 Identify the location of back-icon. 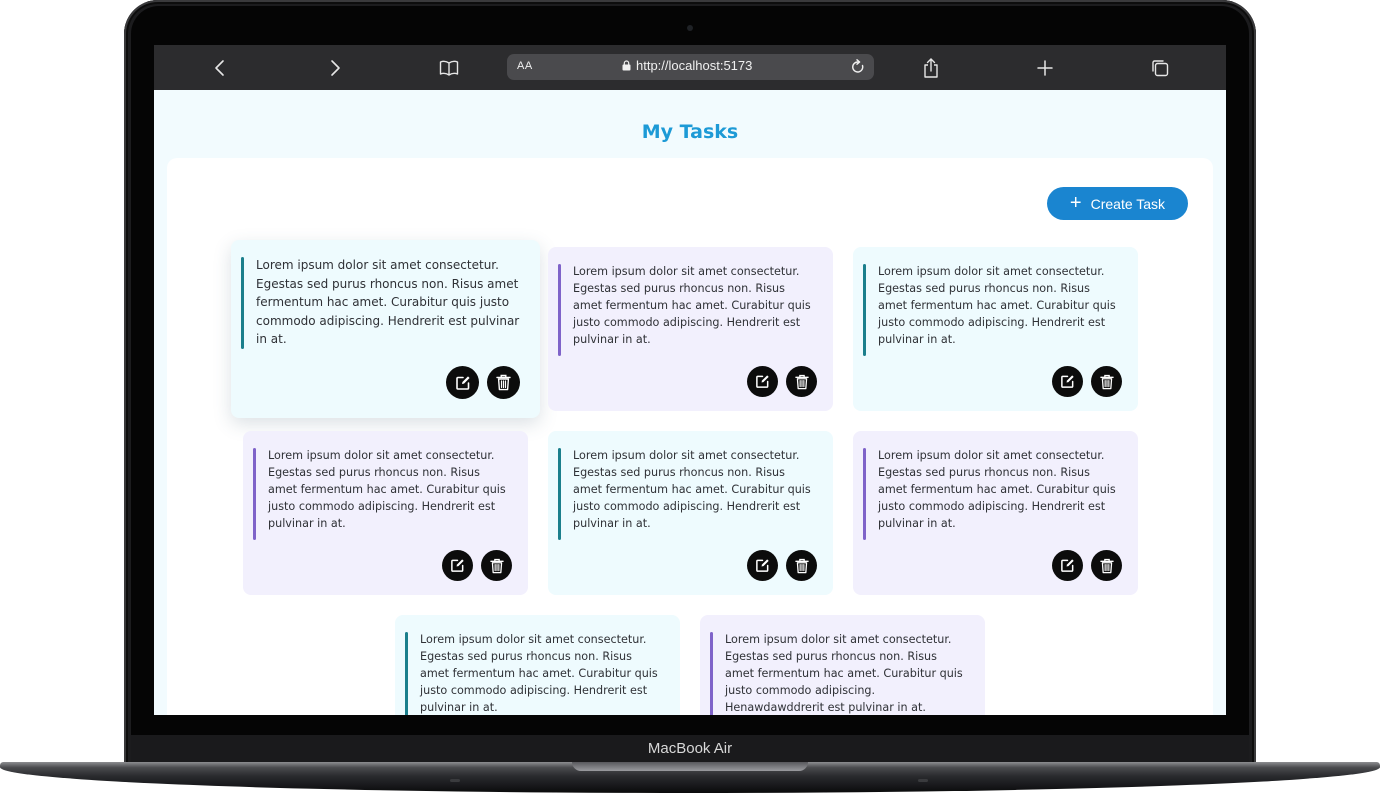
(219, 68).